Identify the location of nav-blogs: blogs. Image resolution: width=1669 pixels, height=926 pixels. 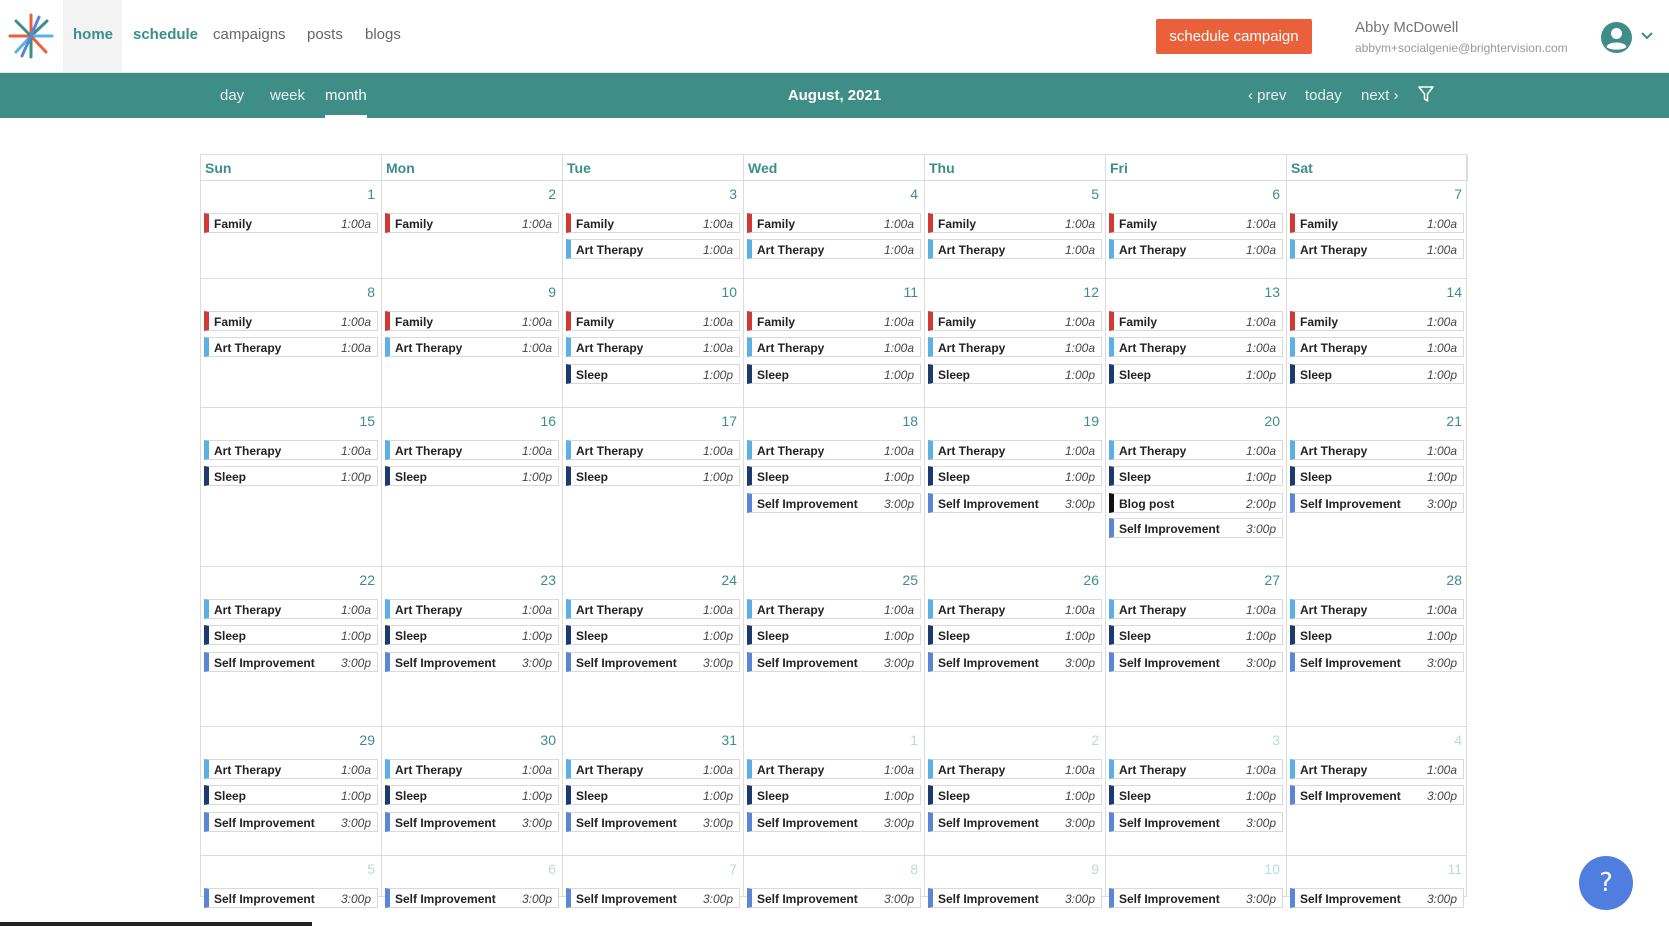
(383, 34).